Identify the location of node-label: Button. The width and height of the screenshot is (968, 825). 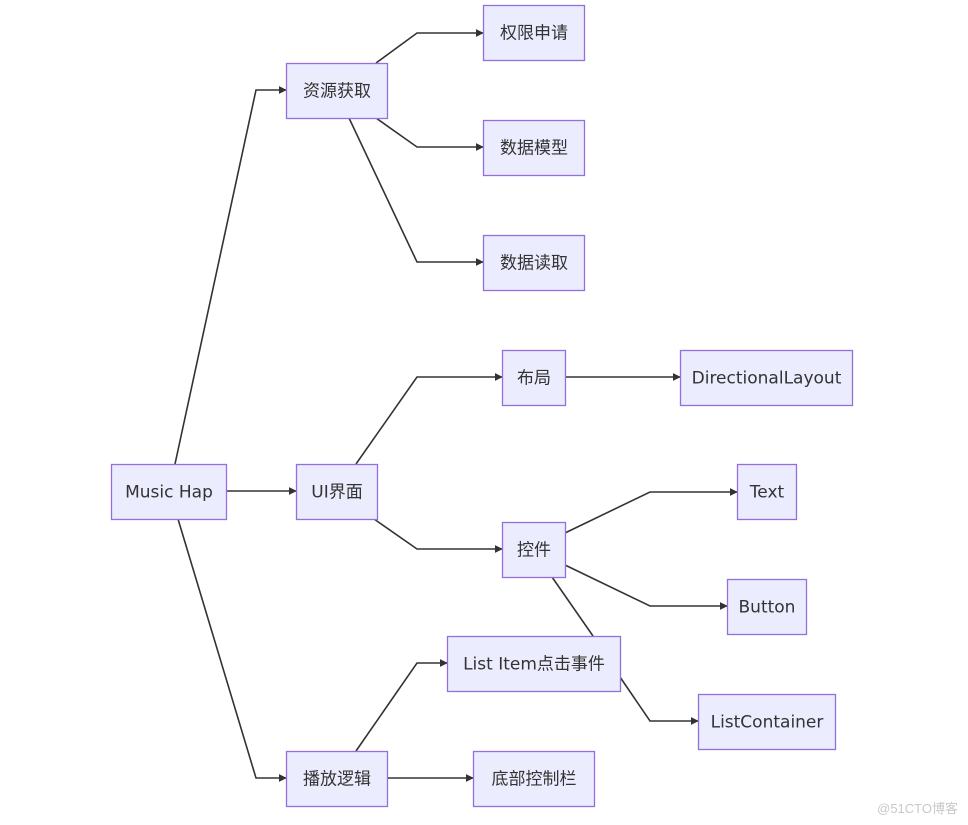
(767, 608).